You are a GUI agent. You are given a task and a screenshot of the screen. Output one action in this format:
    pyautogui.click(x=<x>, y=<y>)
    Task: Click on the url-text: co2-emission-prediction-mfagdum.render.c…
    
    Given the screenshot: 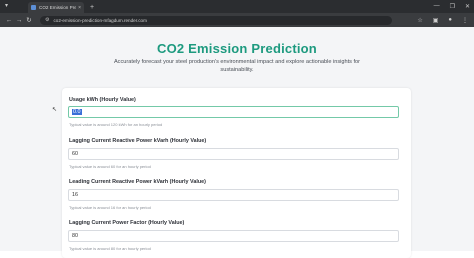 What is the action you would take?
    pyautogui.click(x=99, y=20)
    